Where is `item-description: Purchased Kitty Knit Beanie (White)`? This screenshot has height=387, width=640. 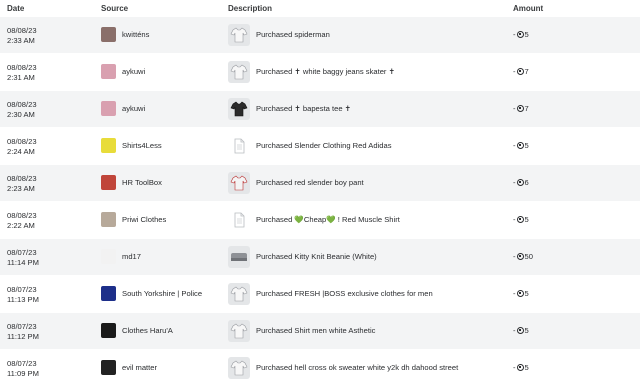
item-description: Purchased Kitty Knit Beanie (White) is located at coordinates (316, 256).